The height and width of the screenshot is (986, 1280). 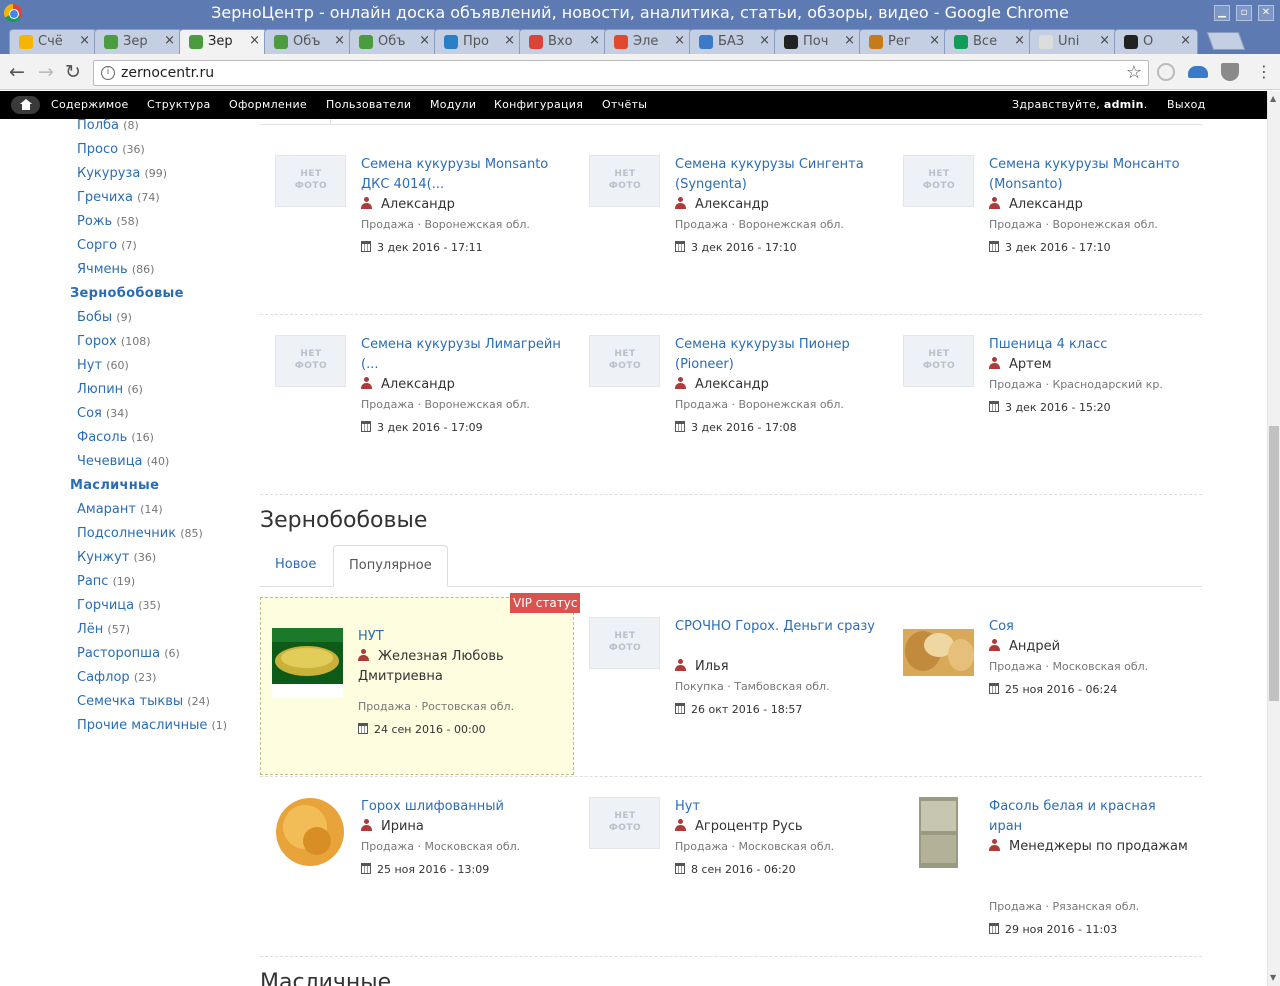 I want to click on scroll-up-arrow-icon: ▲, so click(x=1273, y=98).